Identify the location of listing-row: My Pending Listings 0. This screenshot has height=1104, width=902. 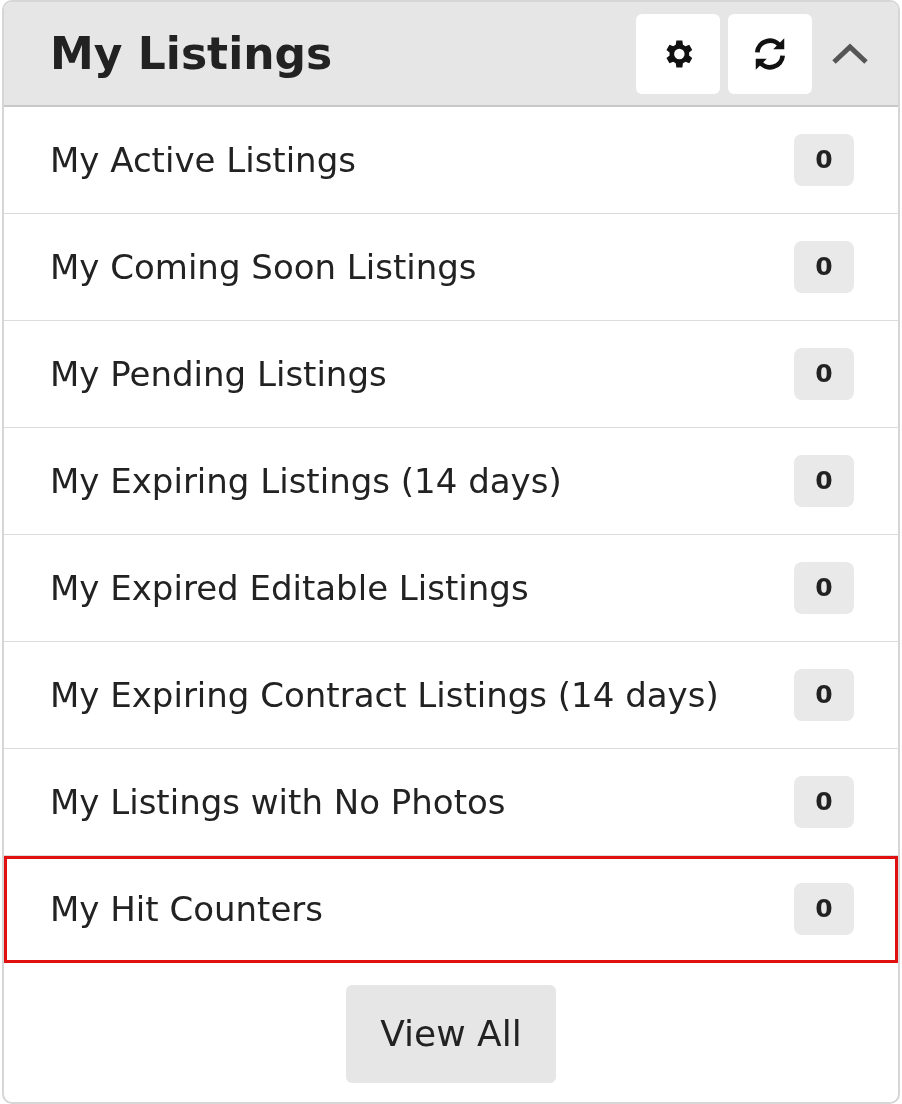
(451, 374).